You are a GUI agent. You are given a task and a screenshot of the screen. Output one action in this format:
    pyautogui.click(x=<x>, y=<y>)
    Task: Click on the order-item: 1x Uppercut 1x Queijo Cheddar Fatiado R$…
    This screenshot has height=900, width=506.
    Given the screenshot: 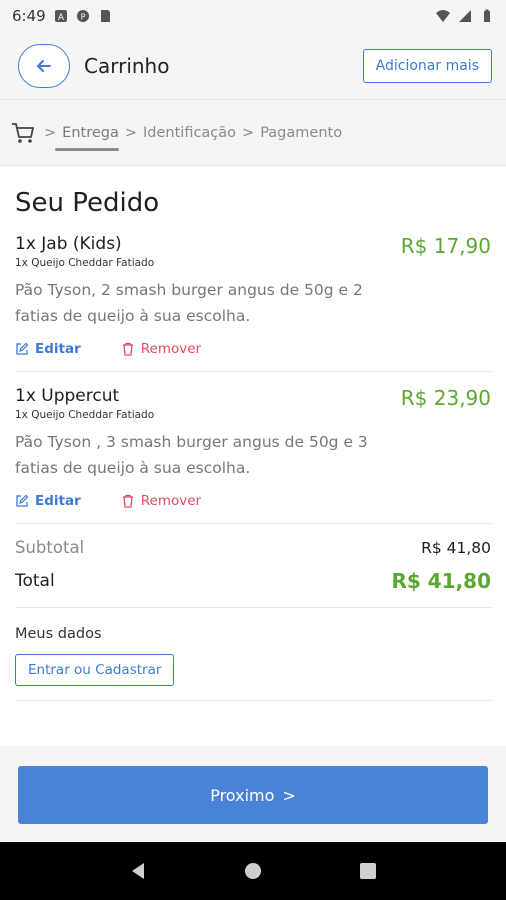 What is the action you would take?
    pyautogui.click(x=253, y=455)
    